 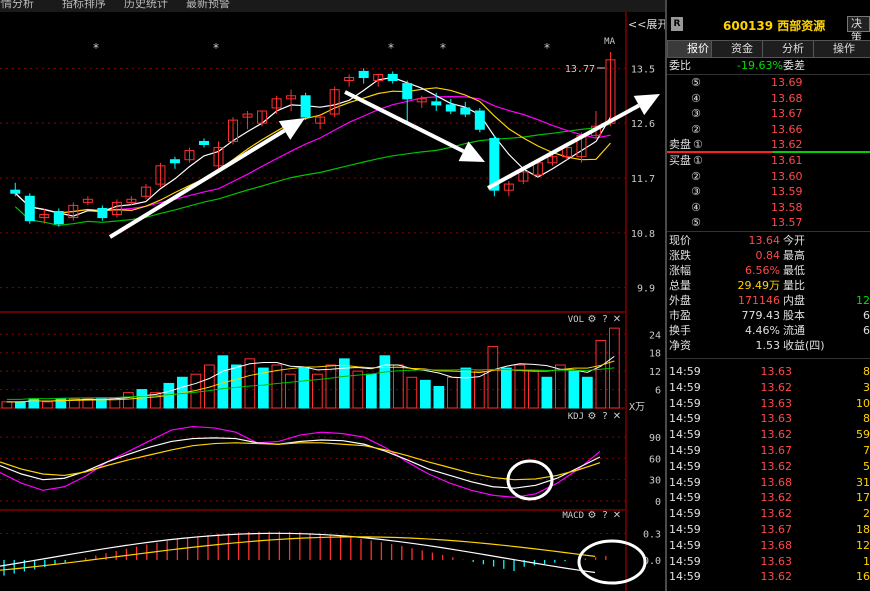 I want to click on tick-row: 14:59 13.62 2, so click(x=768, y=514).